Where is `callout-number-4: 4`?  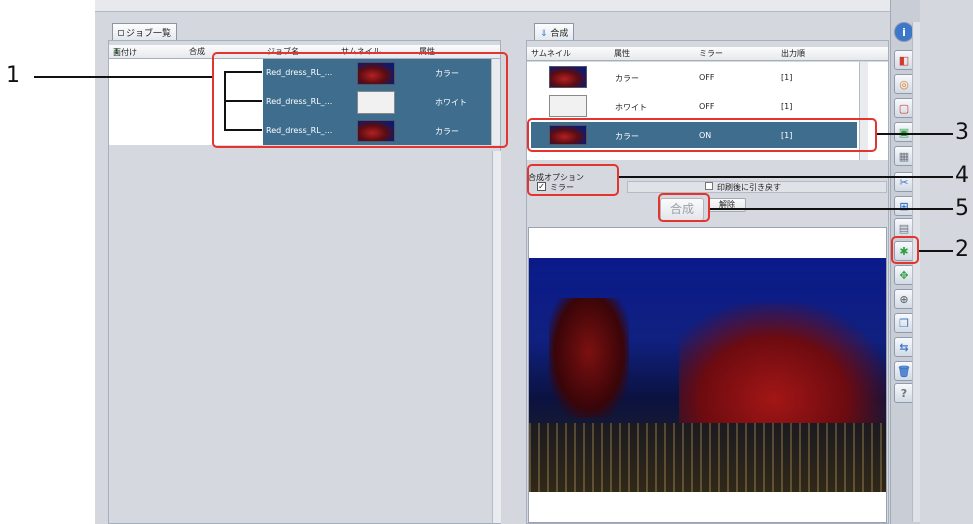 callout-number-4: 4 is located at coordinates (962, 175).